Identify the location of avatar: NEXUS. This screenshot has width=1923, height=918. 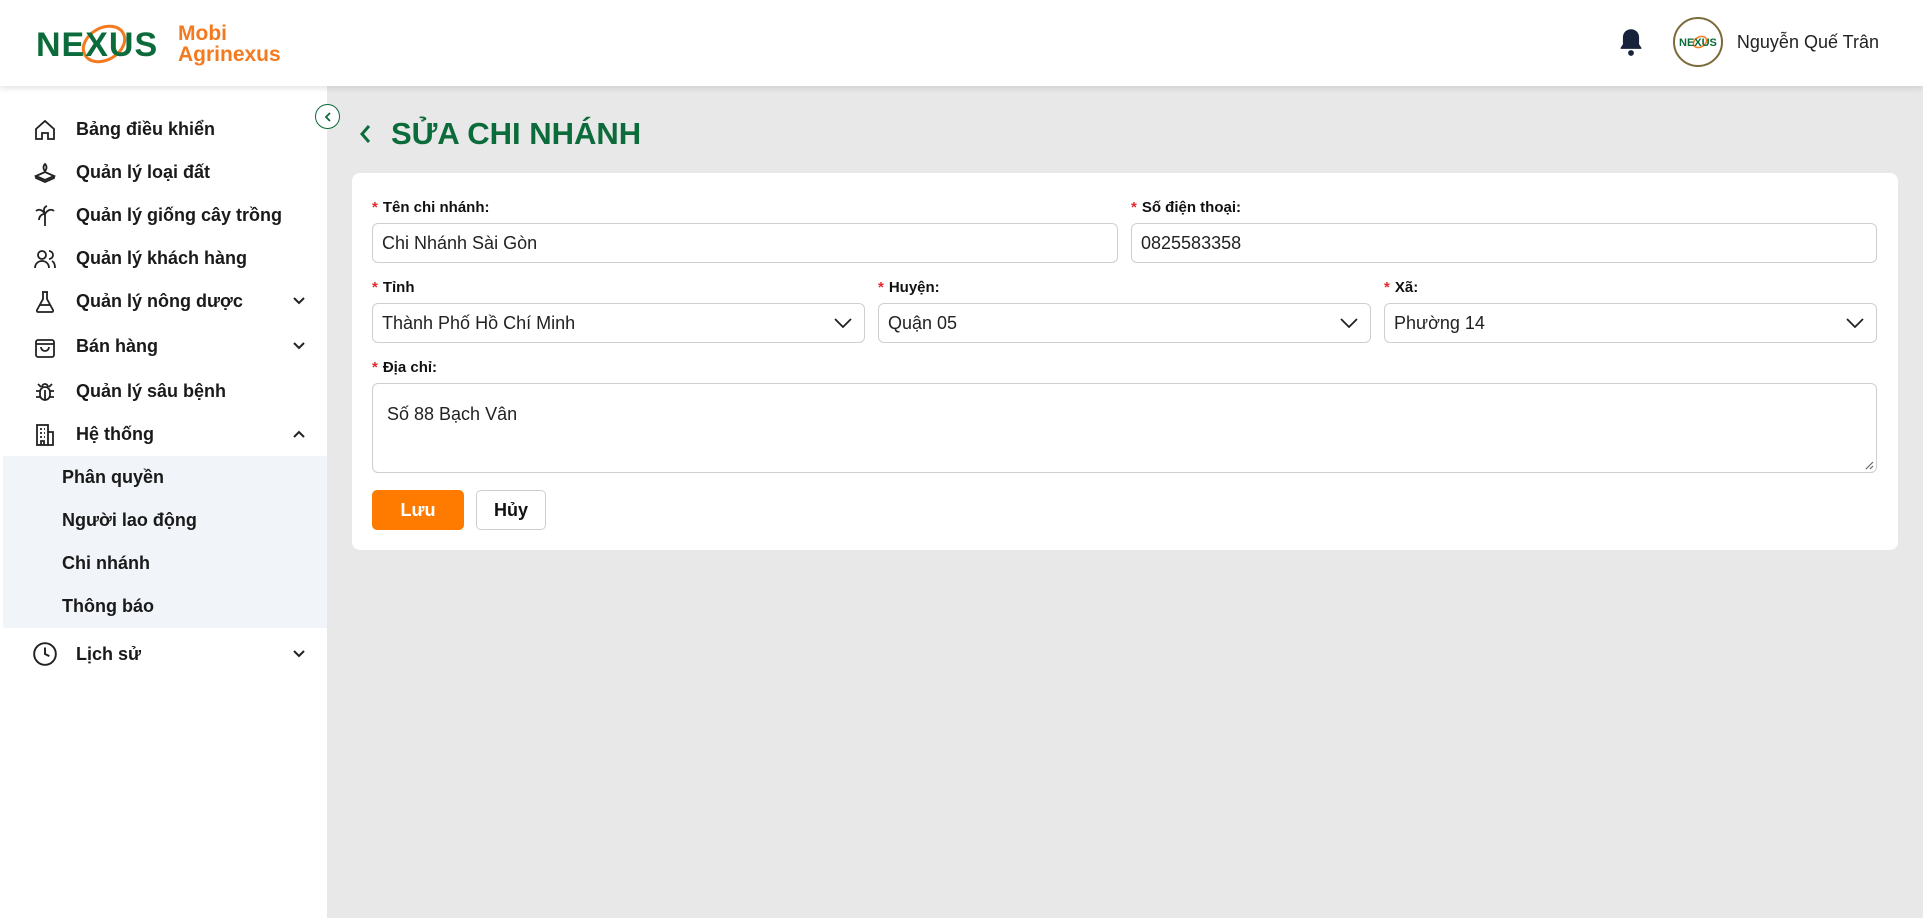
(1697, 42).